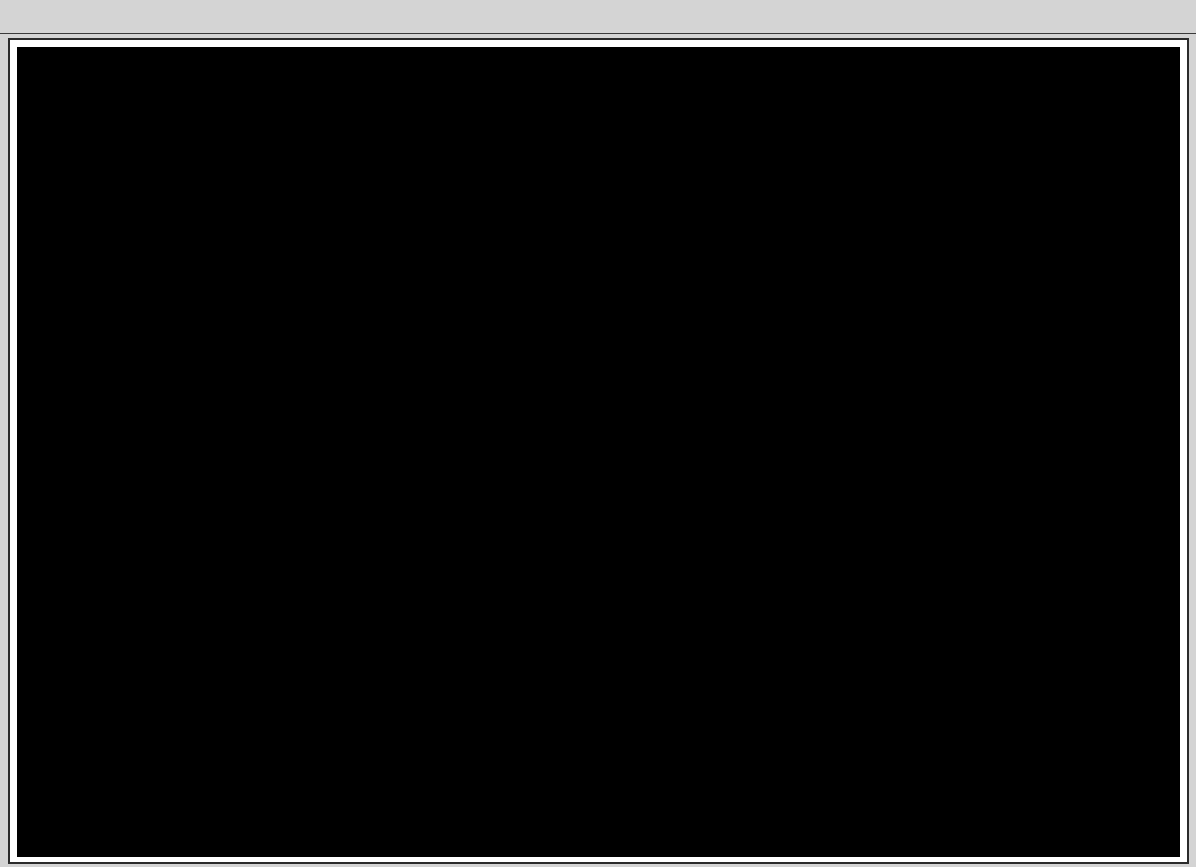 This screenshot has width=1196, height=867. I want to click on header-divider, so click(598, 33).